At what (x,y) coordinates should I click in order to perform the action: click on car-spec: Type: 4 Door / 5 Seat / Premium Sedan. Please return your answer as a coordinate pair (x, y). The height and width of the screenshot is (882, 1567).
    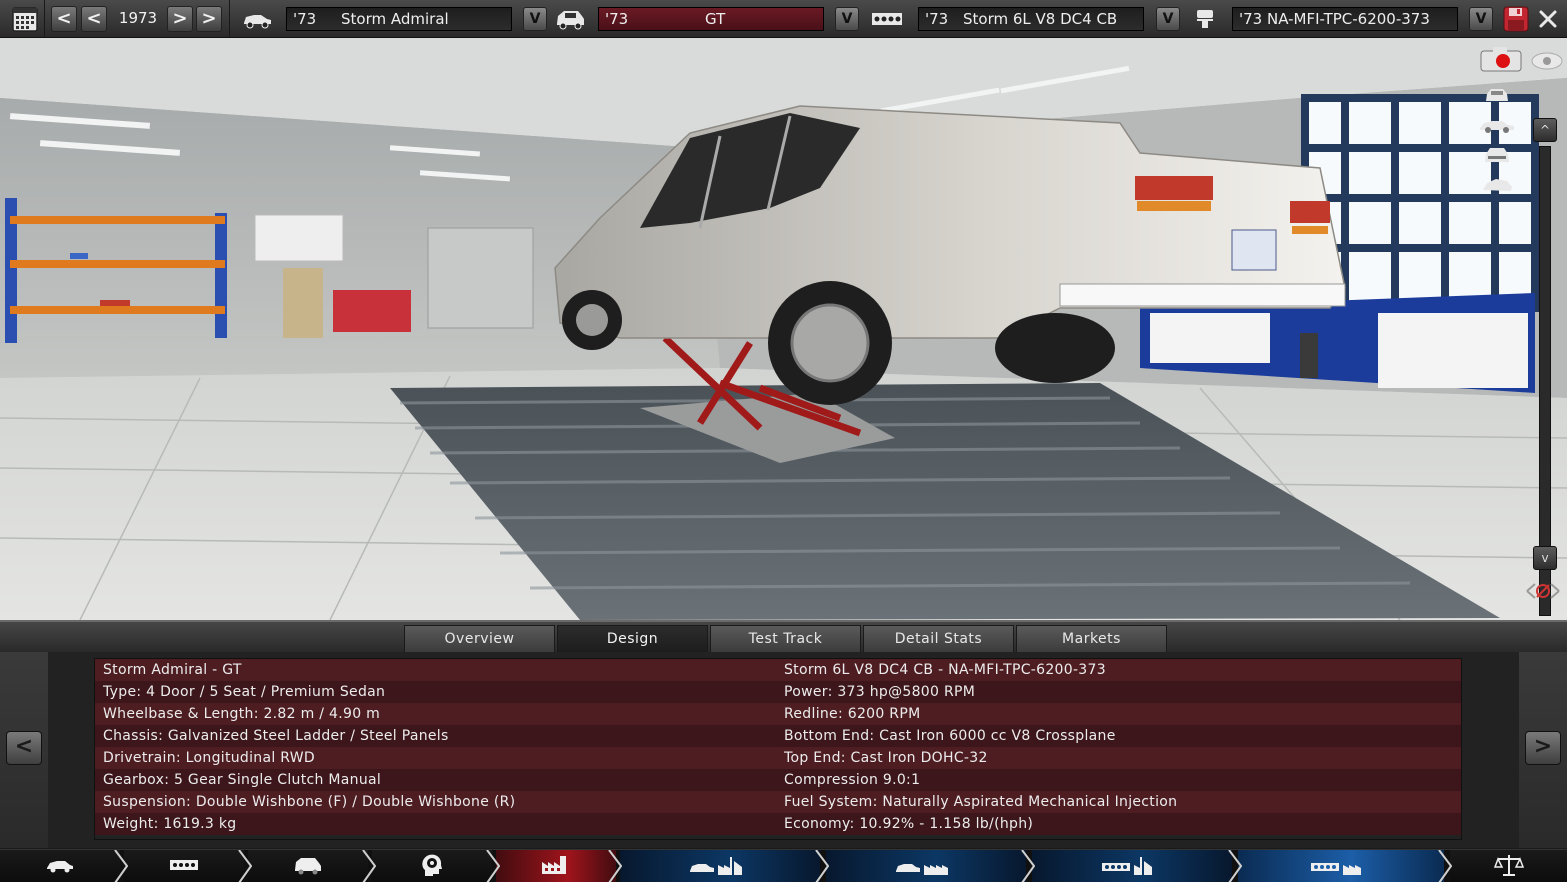
    Looking at the image, I should click on (244, 692).